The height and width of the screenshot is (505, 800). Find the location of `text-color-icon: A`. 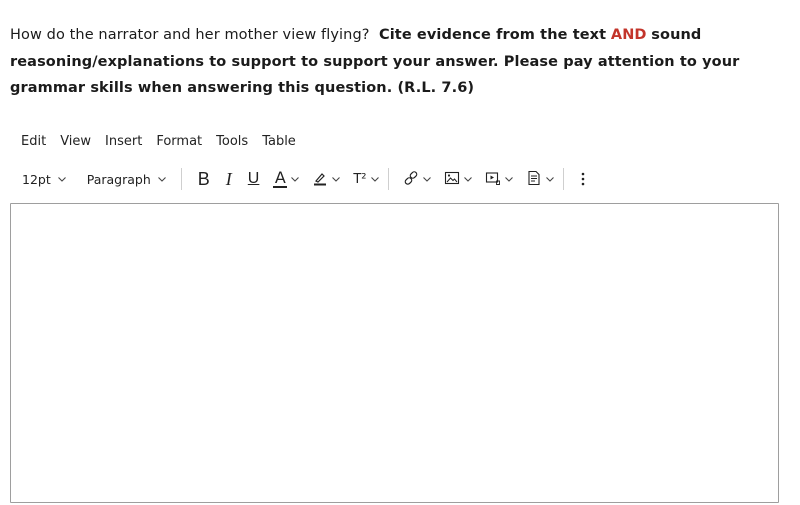

text-color-icon: A is located at coordinates (280, 178).